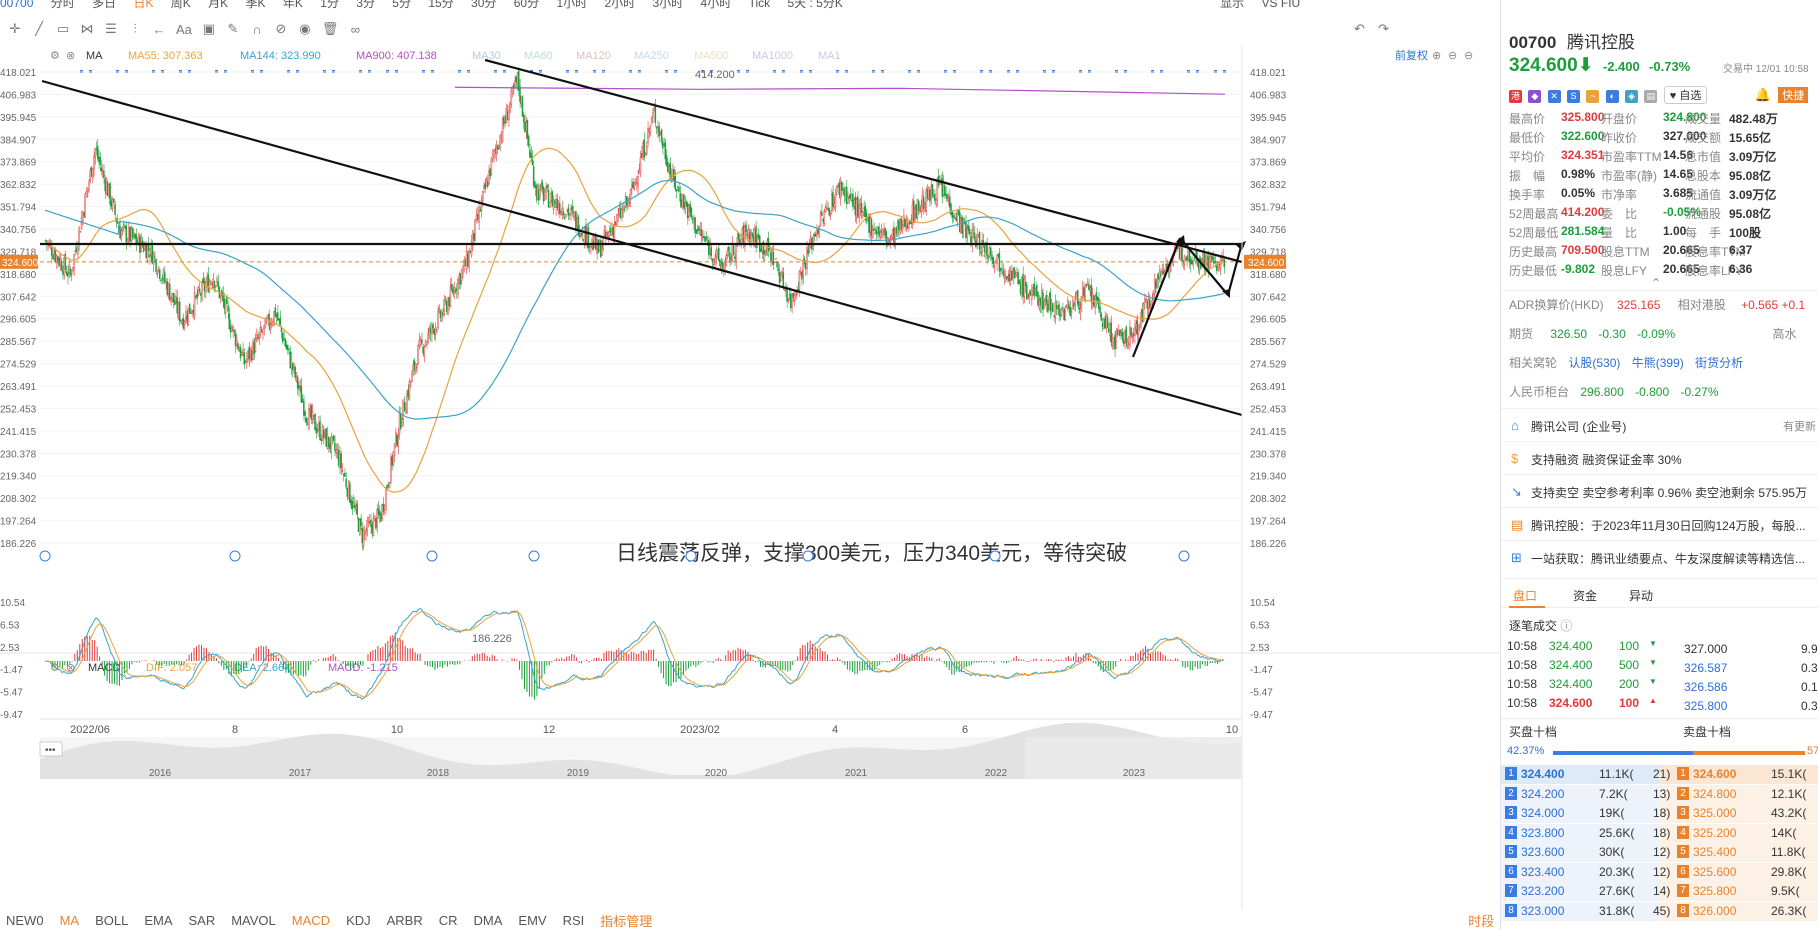 The width and height of the screenshot is (1818, 930). I want to click on quick-trade-button: 快捷, so click(1793, 95).